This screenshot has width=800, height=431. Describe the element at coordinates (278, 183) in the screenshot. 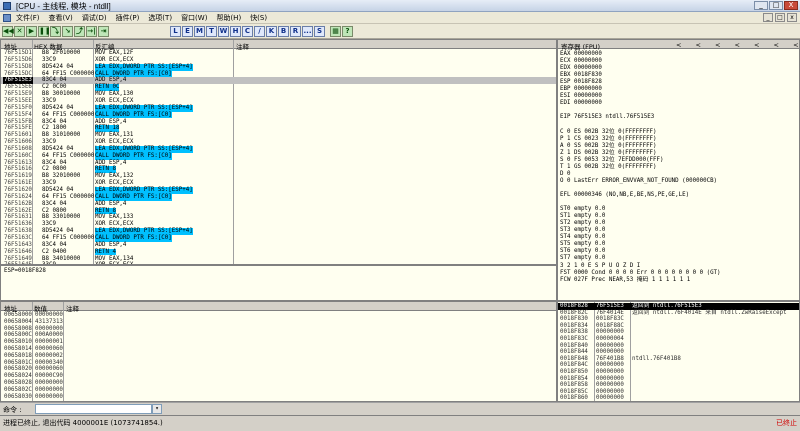

I see `disasm-row: 76F5161E 33C9 XOR ECX,ECX` at that location.